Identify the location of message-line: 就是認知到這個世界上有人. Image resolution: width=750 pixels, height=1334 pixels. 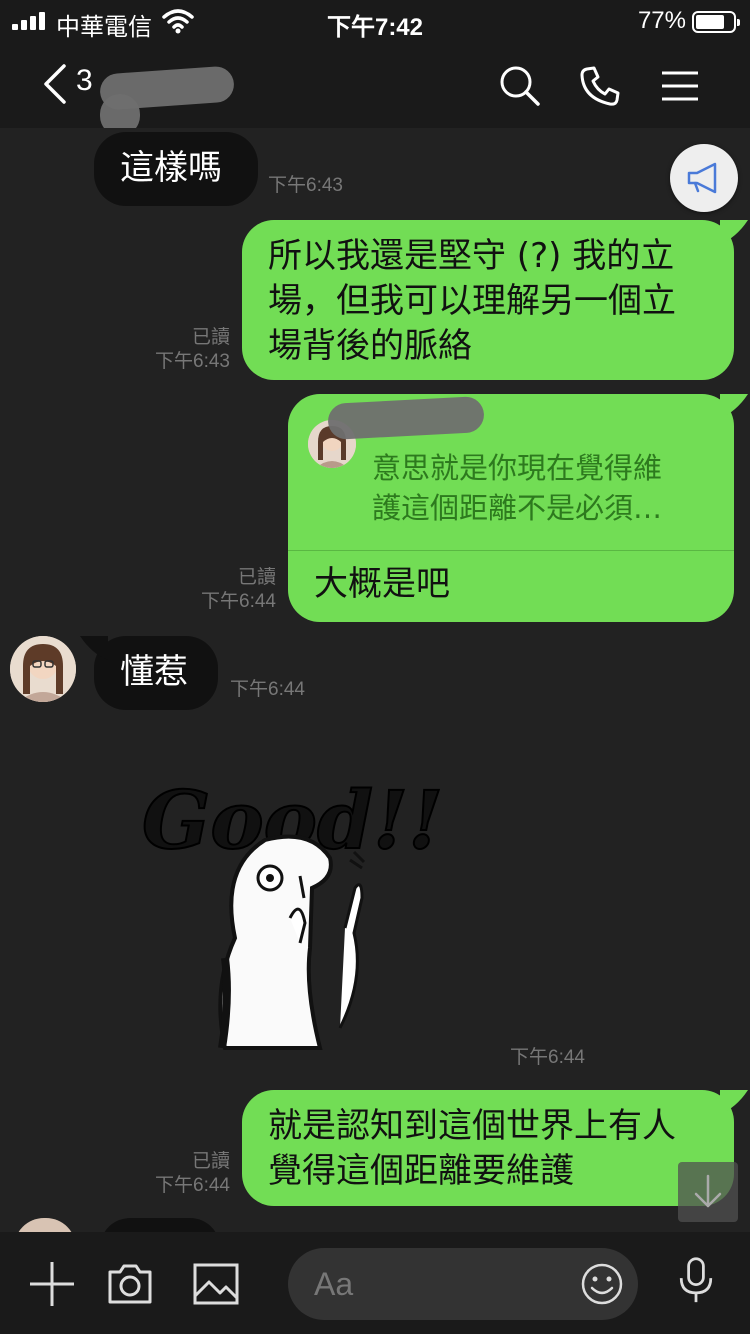
(472, 1126).